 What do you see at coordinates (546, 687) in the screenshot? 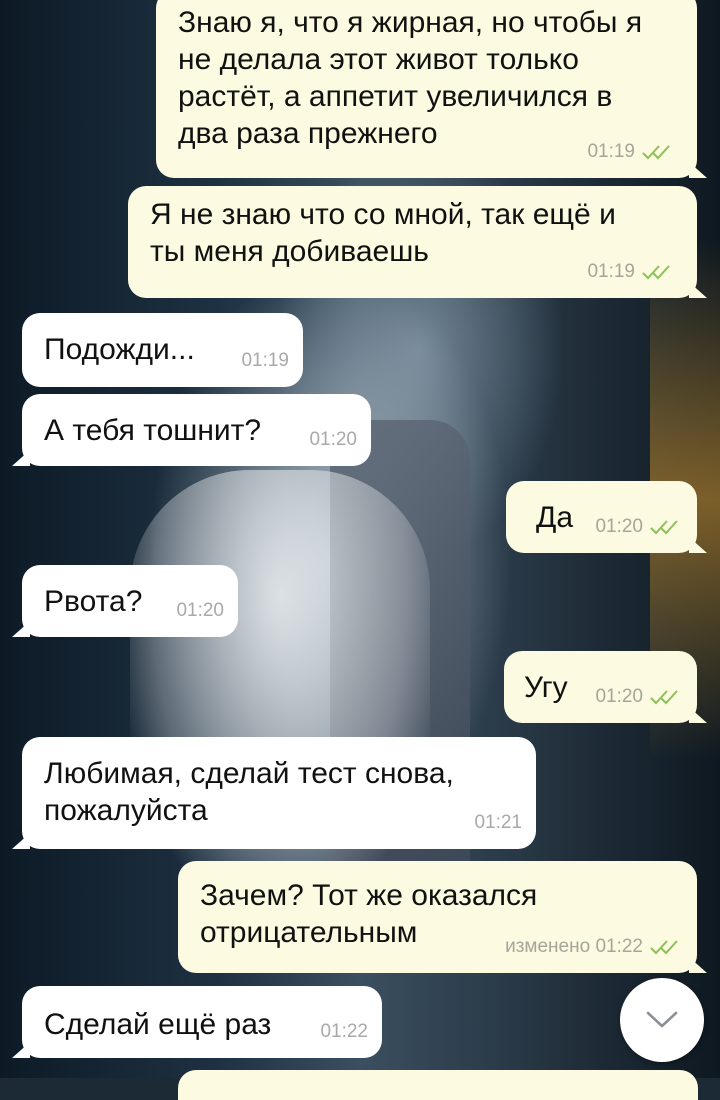
I see `message-text: Угу` at bounding box center [546, 687].